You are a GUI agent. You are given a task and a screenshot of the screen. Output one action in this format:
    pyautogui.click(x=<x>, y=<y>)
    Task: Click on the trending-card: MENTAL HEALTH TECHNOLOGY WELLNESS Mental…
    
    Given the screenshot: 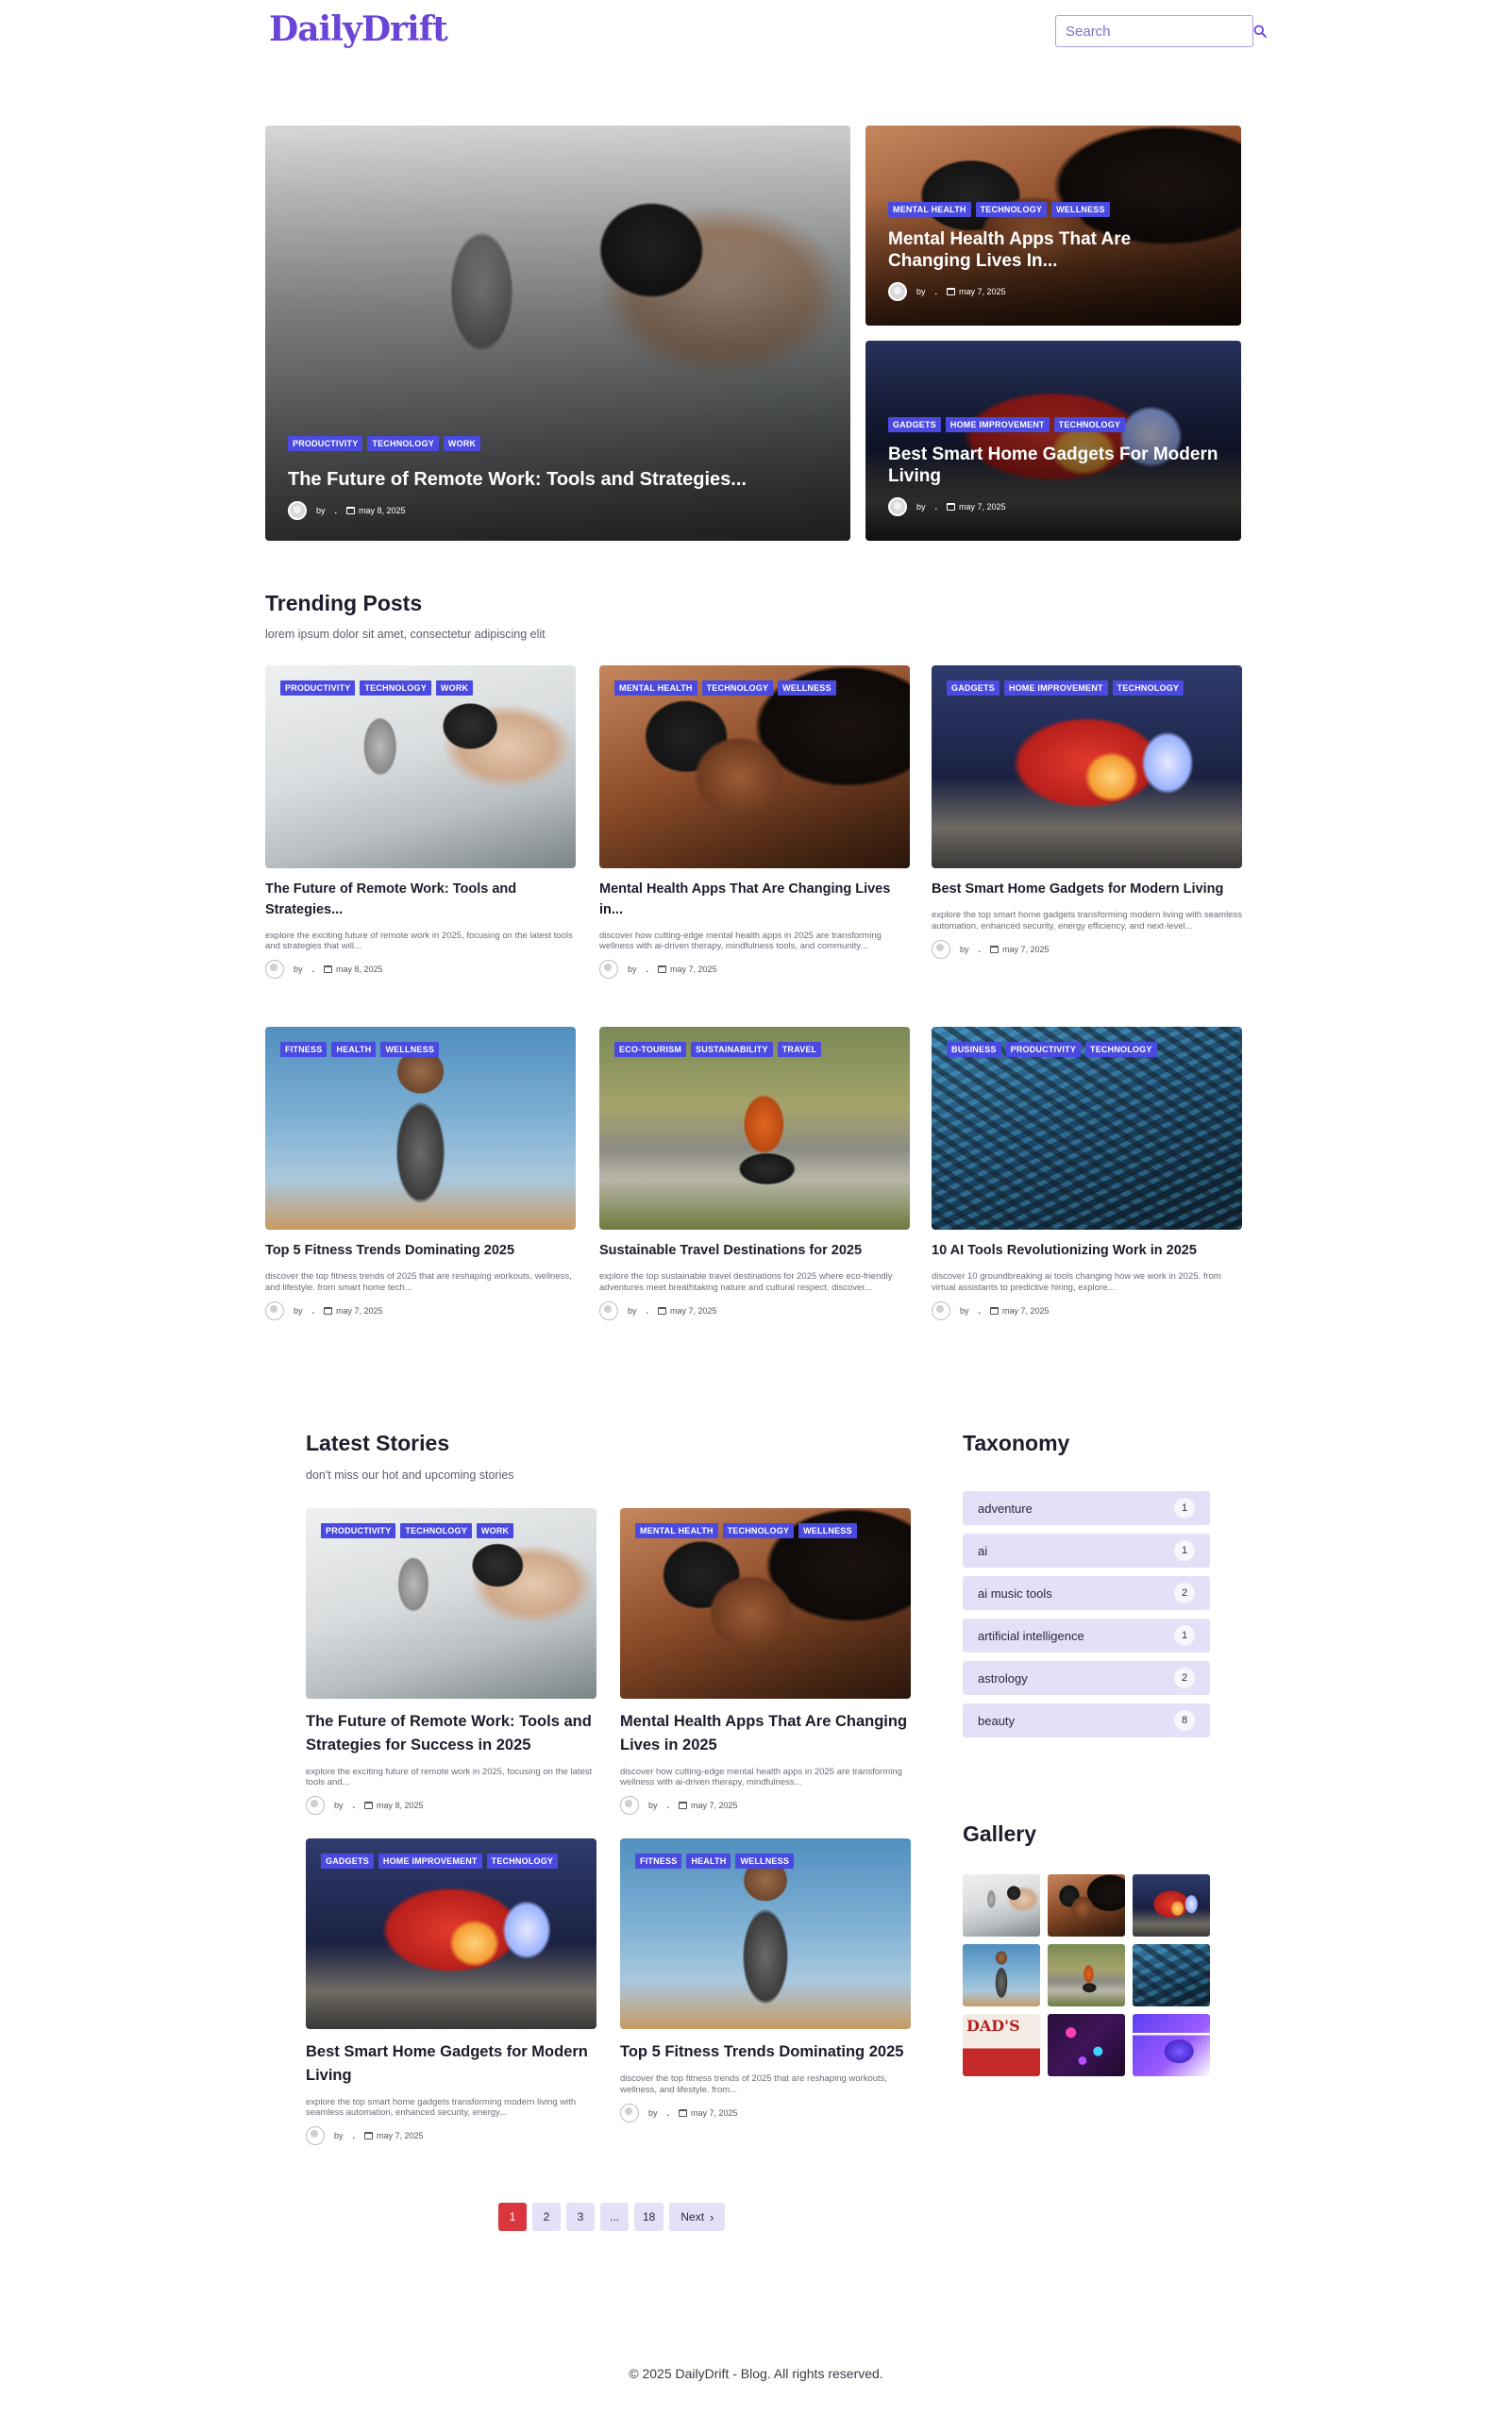 What is the action you would take?
    pyautogui.click(x=754, y=822)
    